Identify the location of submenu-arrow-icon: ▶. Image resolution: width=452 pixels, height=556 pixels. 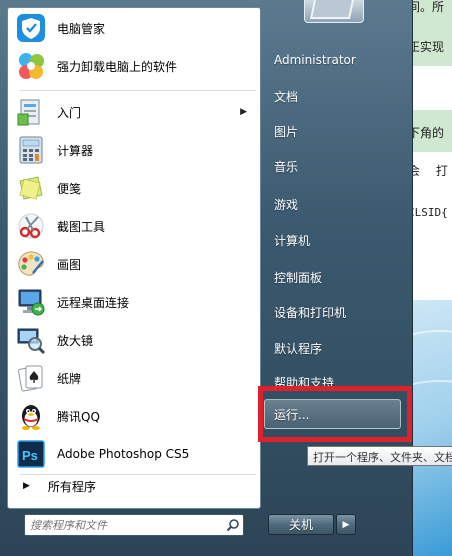
(243, 112).